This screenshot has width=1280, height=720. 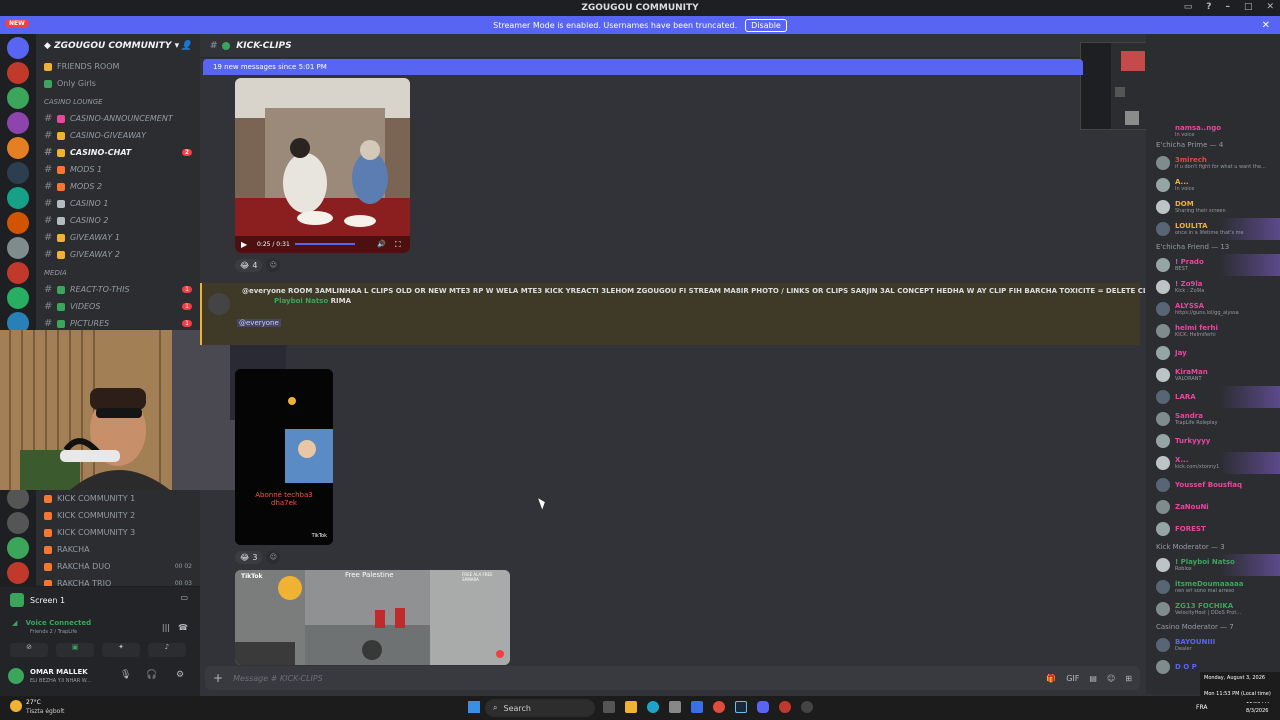 What do you see at coordinates (1213, 645) in the screenshot?
I see `member-item: BAYOUNIII Dealer` at bounding box center [1213, 645].